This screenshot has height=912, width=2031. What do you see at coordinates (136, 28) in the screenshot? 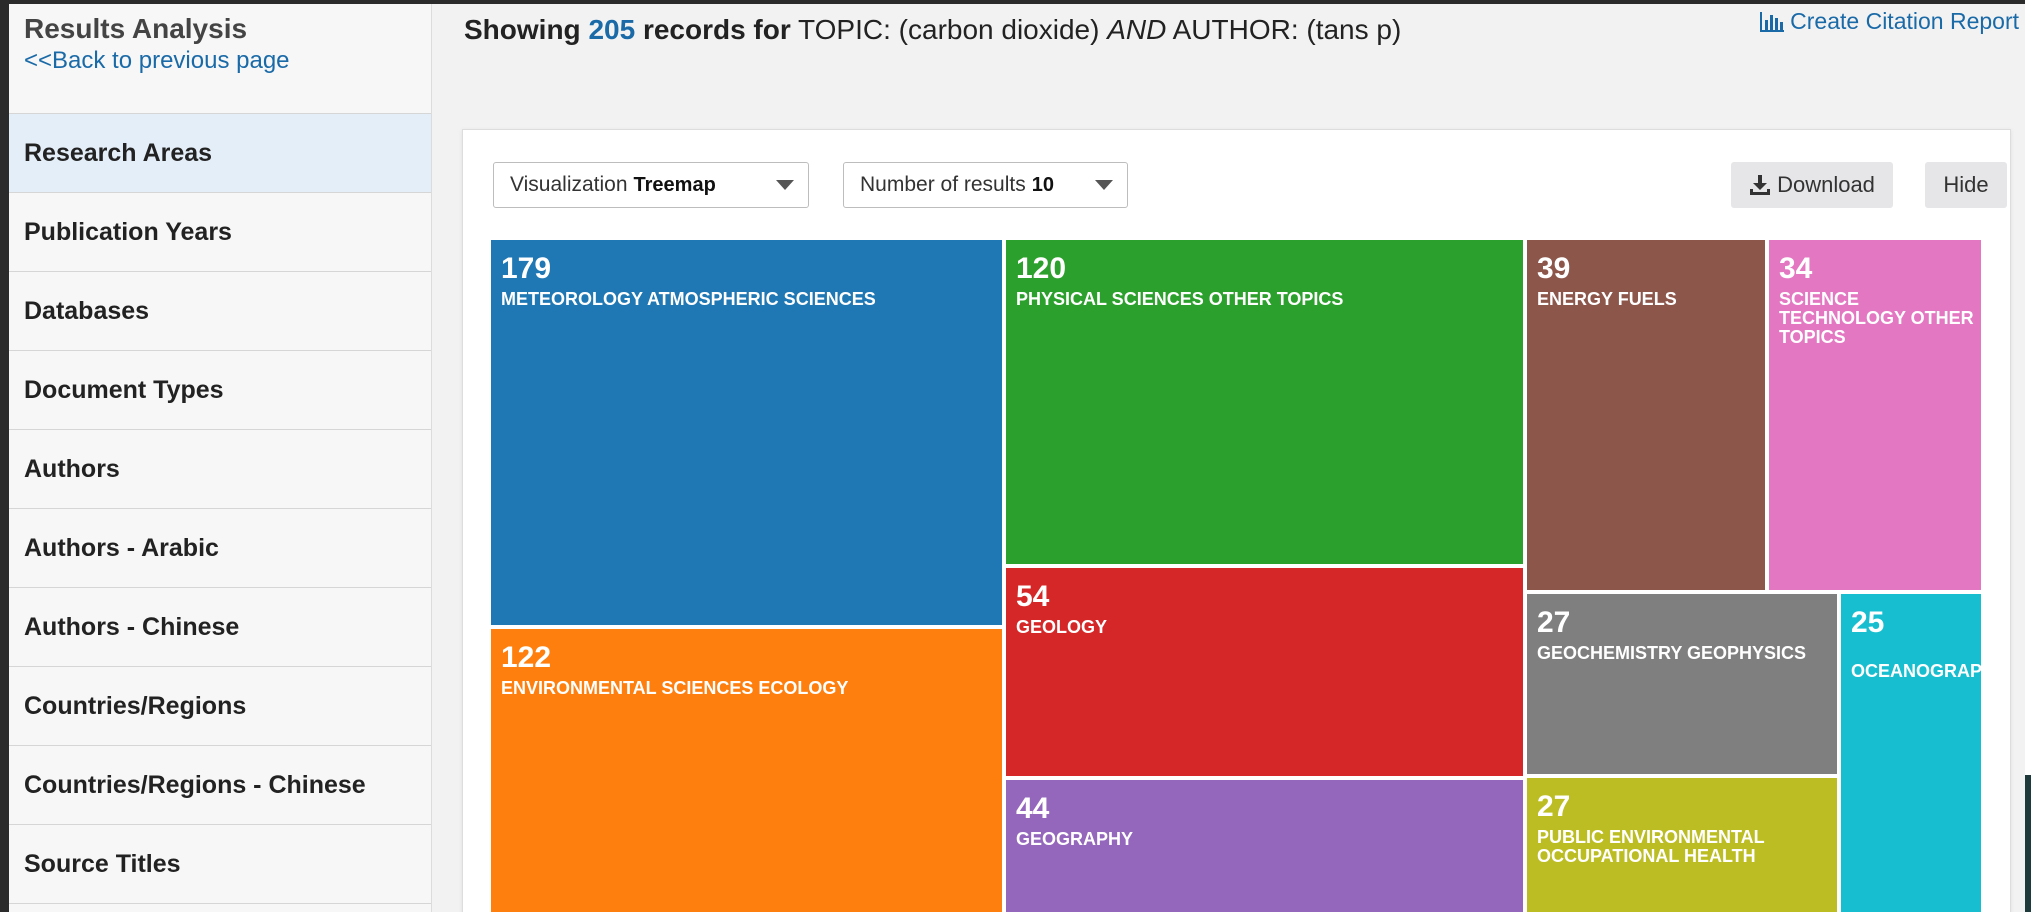
I see `page-title: Results Analysis` at bounding box center [136, 28].